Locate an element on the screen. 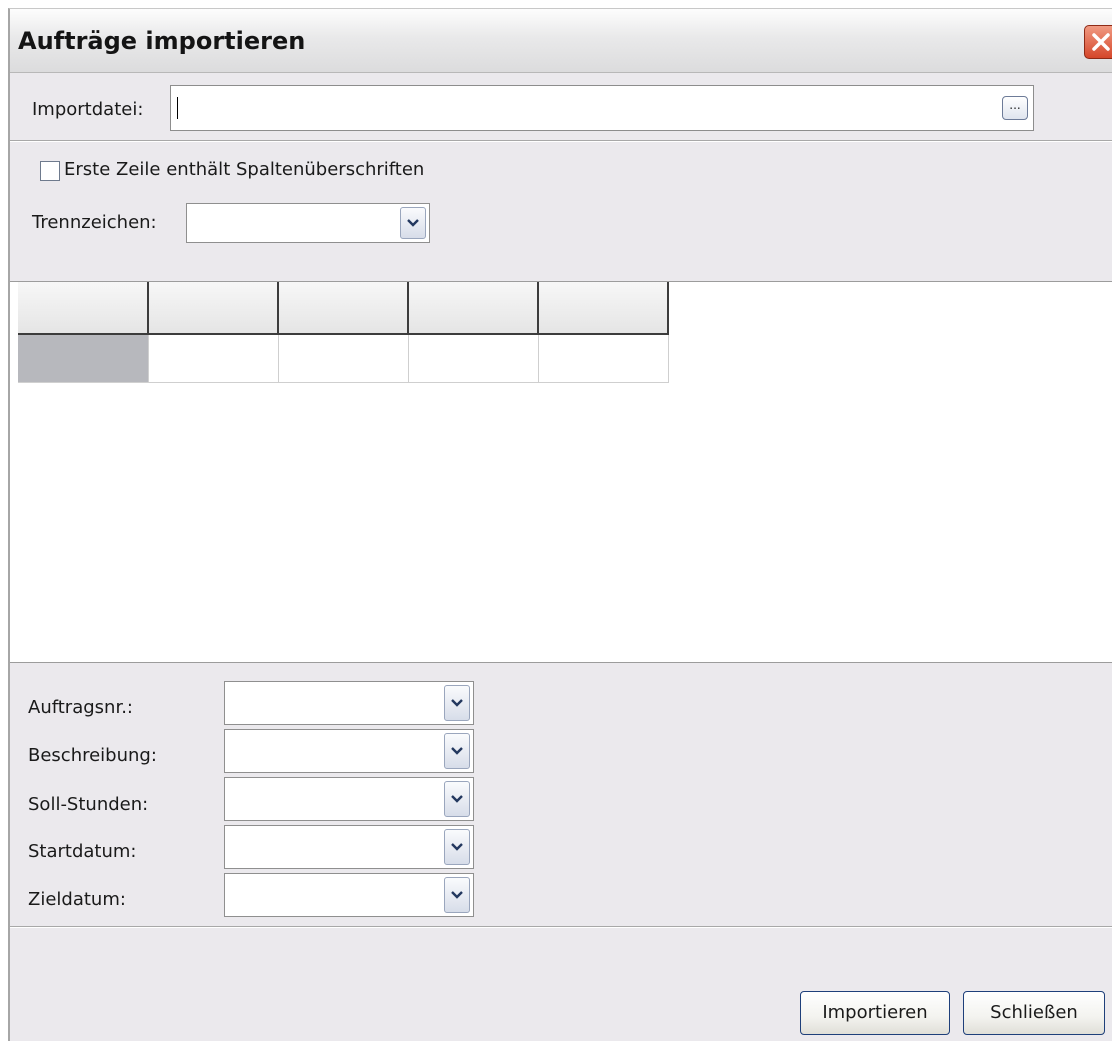 This screenshot has height=1041, width=1112. start-date-label: Startdatum: is located at coordinates (82, 851).